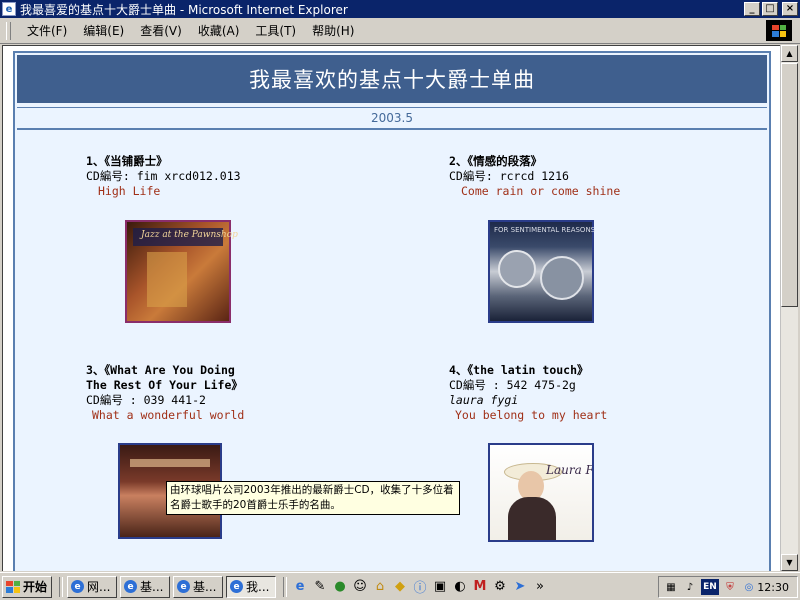 This screenshot has height=600, width=800. What do you see at coordinates (496, 161) in the screenshot?
I see `album-title: 2、《情感的段落》` at bounding box center [496, 161].